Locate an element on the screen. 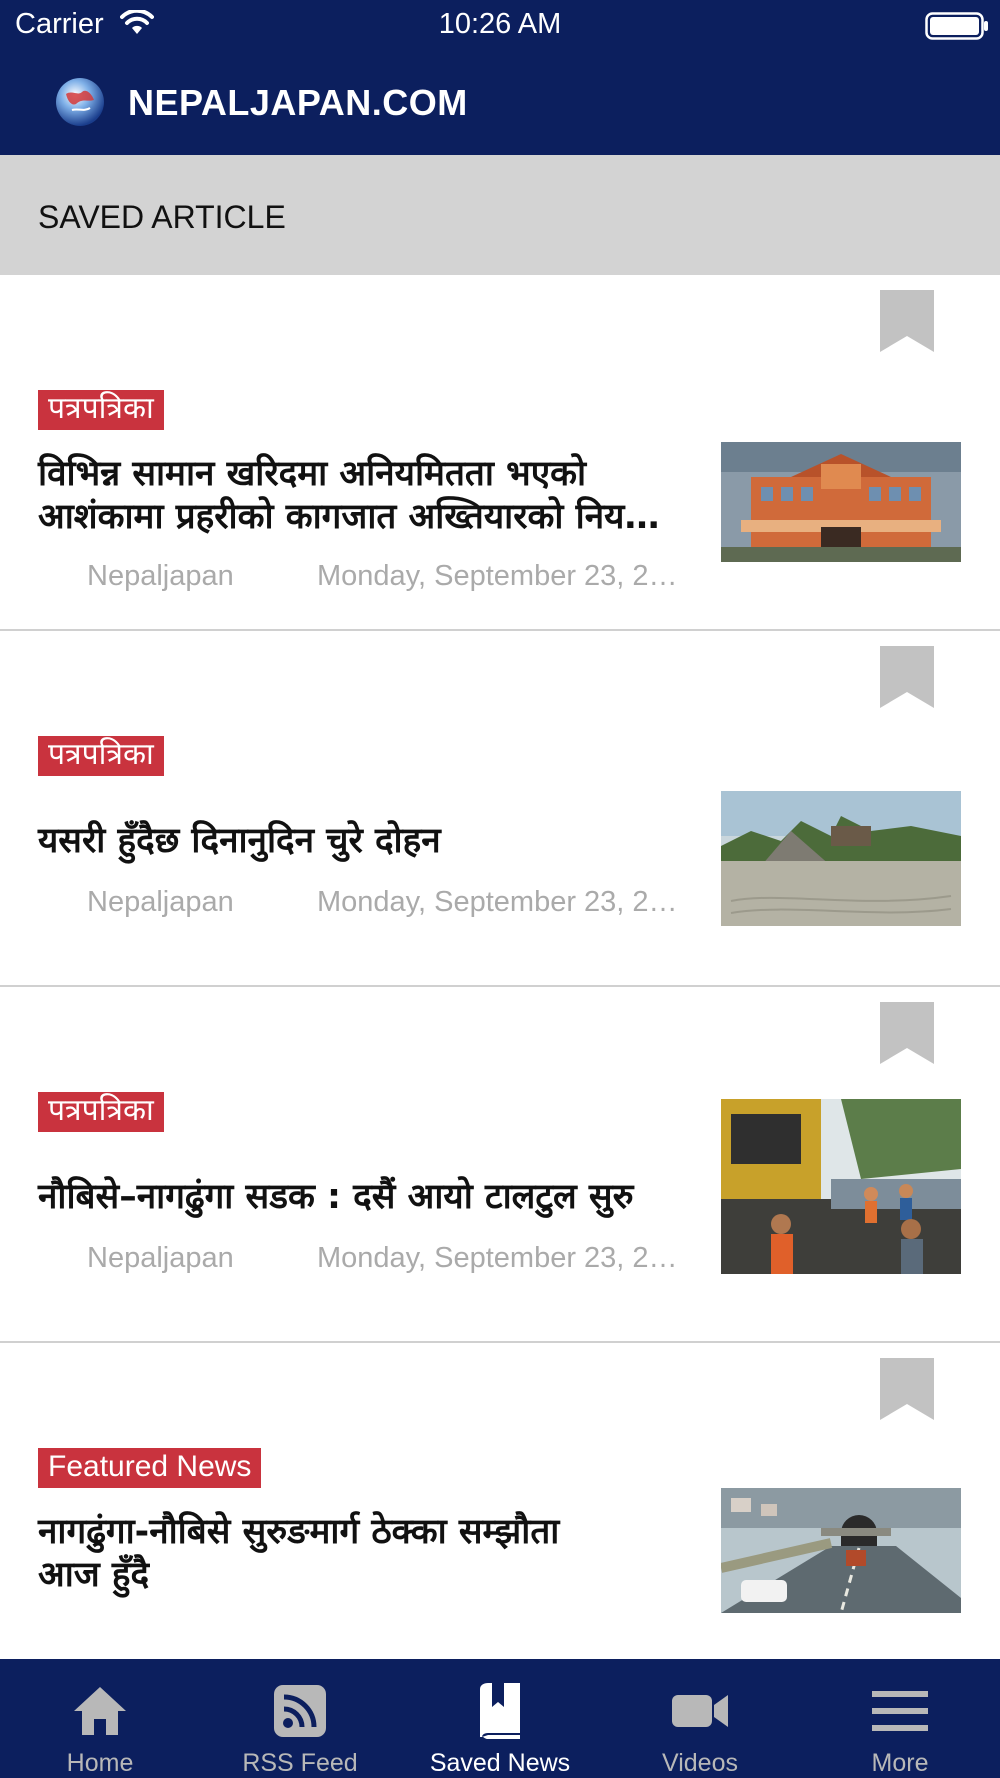 Image resolution: width=1000 pixels, height=1778 pixels. globe-icon is located at coordinates (80, 104).